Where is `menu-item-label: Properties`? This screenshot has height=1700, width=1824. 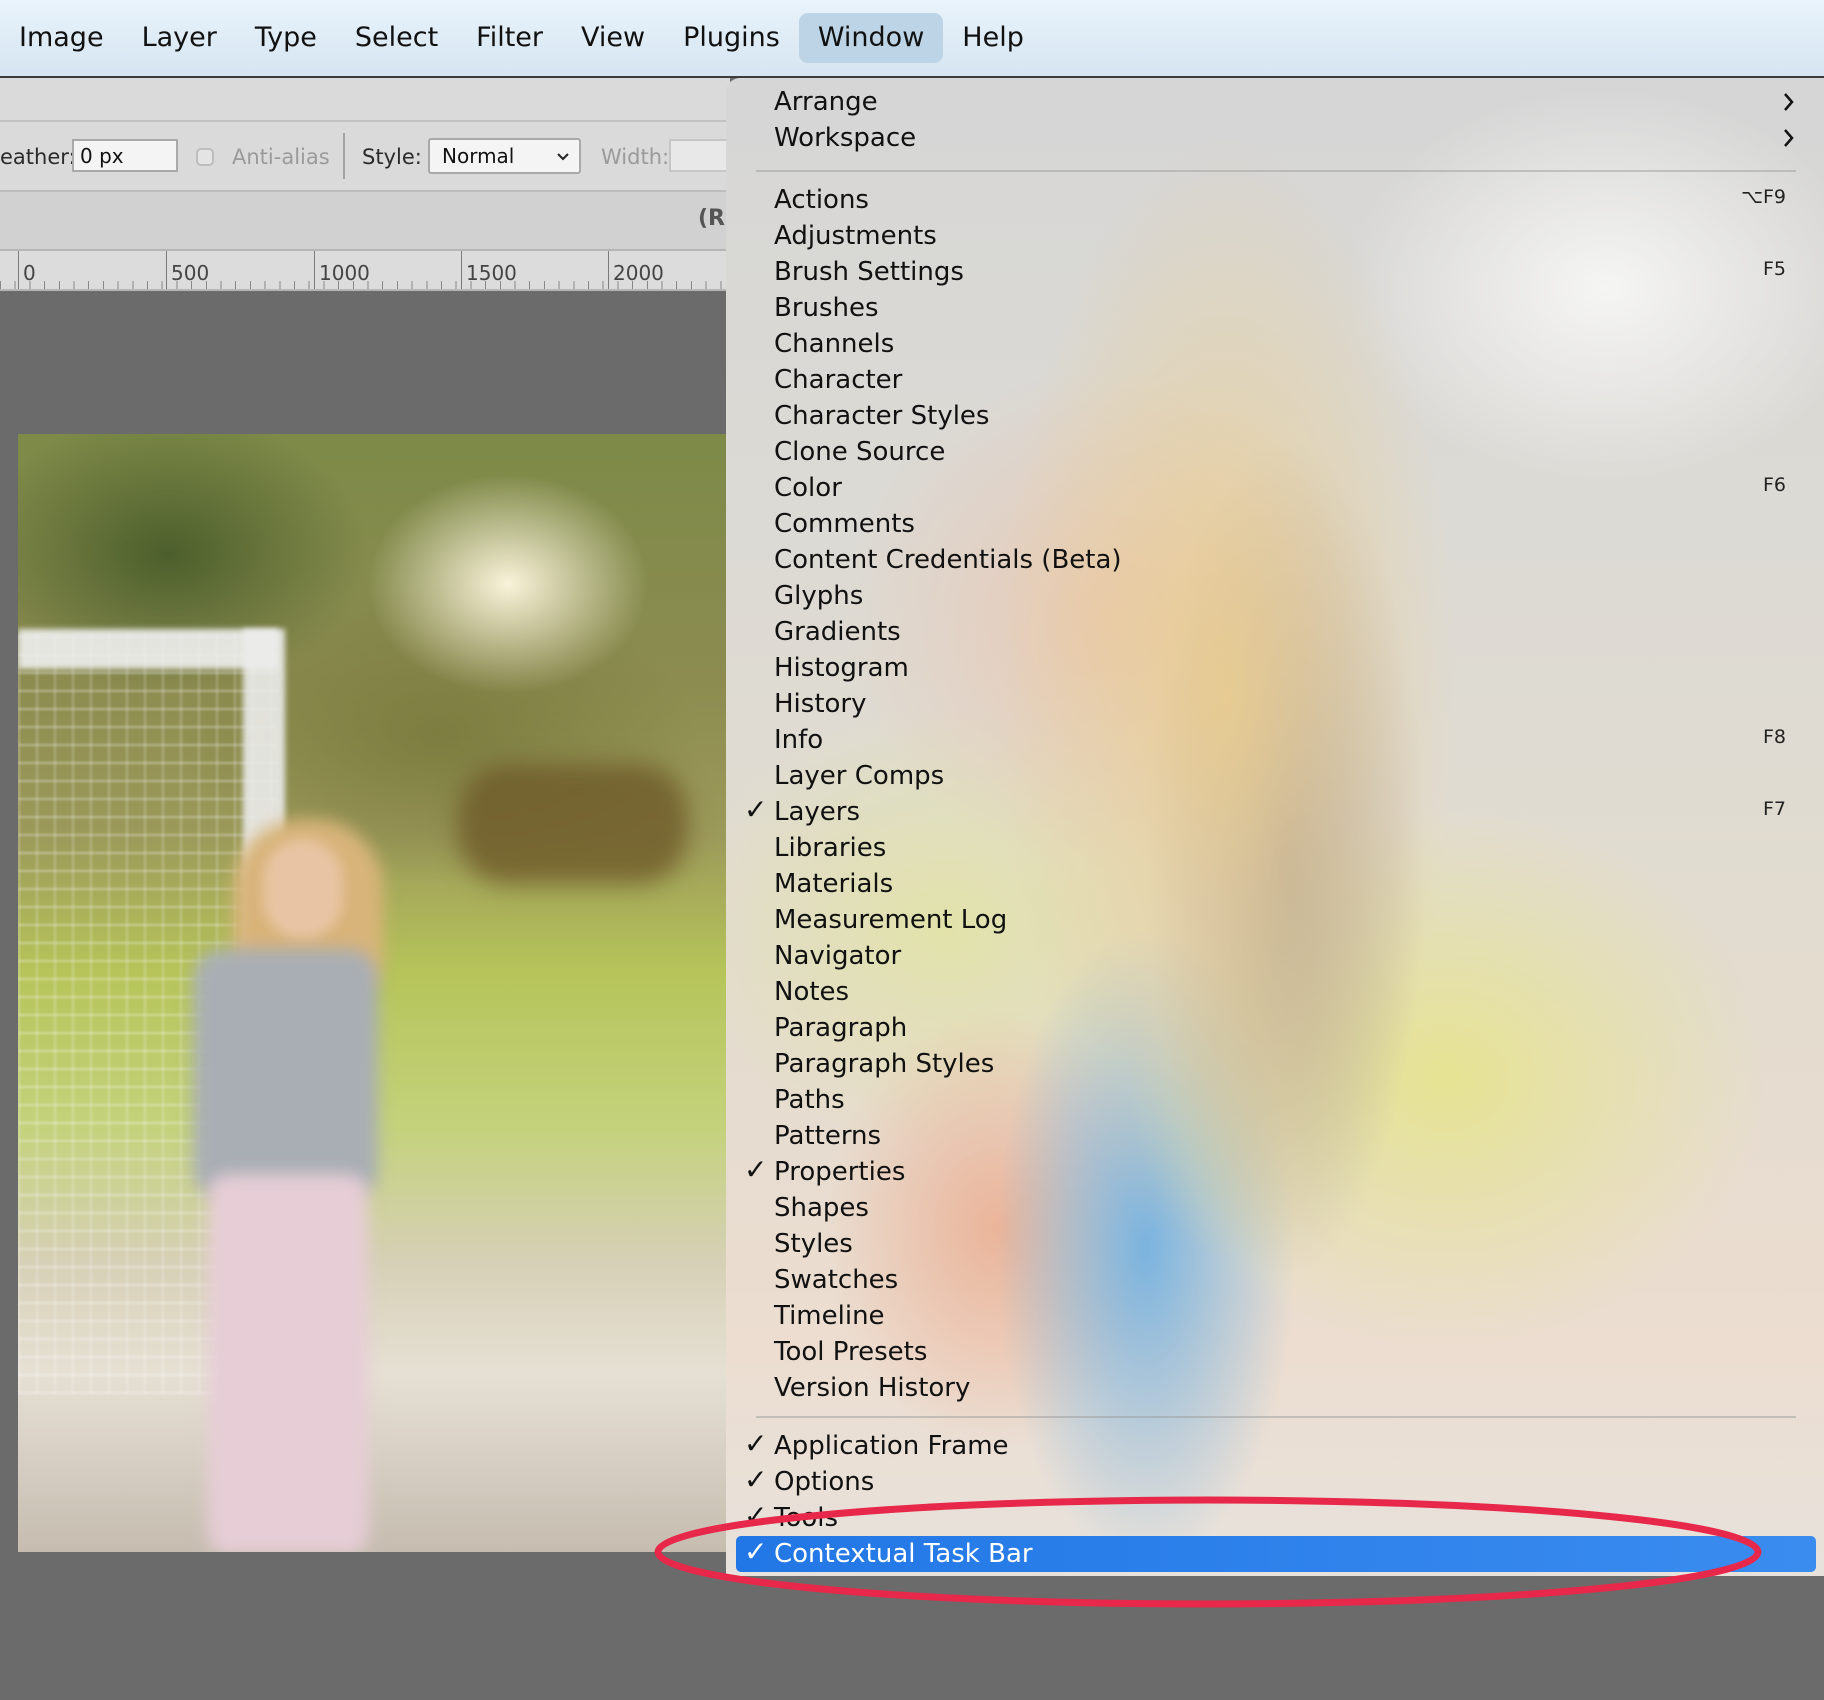
menu-item-label: Properties is located at coordinates (840, 1172).